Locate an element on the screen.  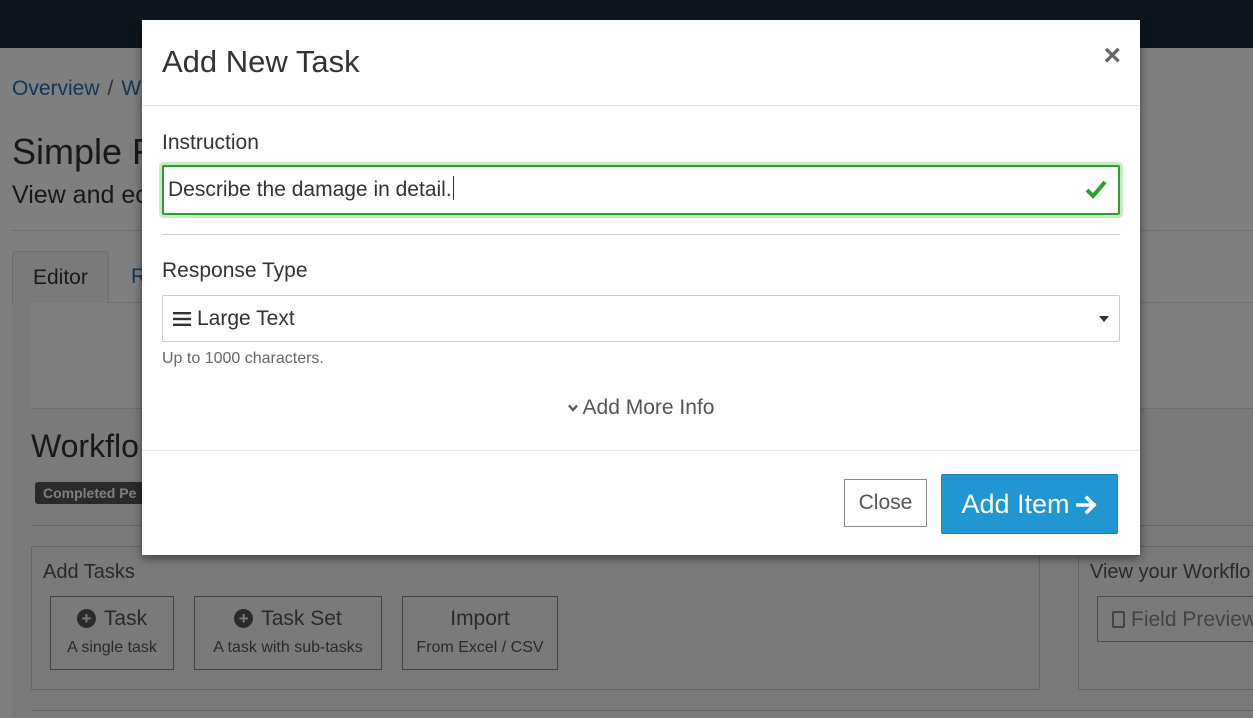
instruction-value: Describe the damage in detail. is located at coordinates (310, 189).